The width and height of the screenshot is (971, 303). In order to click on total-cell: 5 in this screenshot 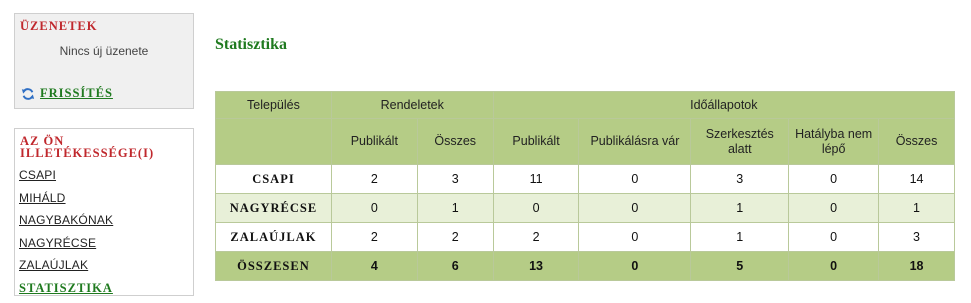, I will do `click(740, 266)`.